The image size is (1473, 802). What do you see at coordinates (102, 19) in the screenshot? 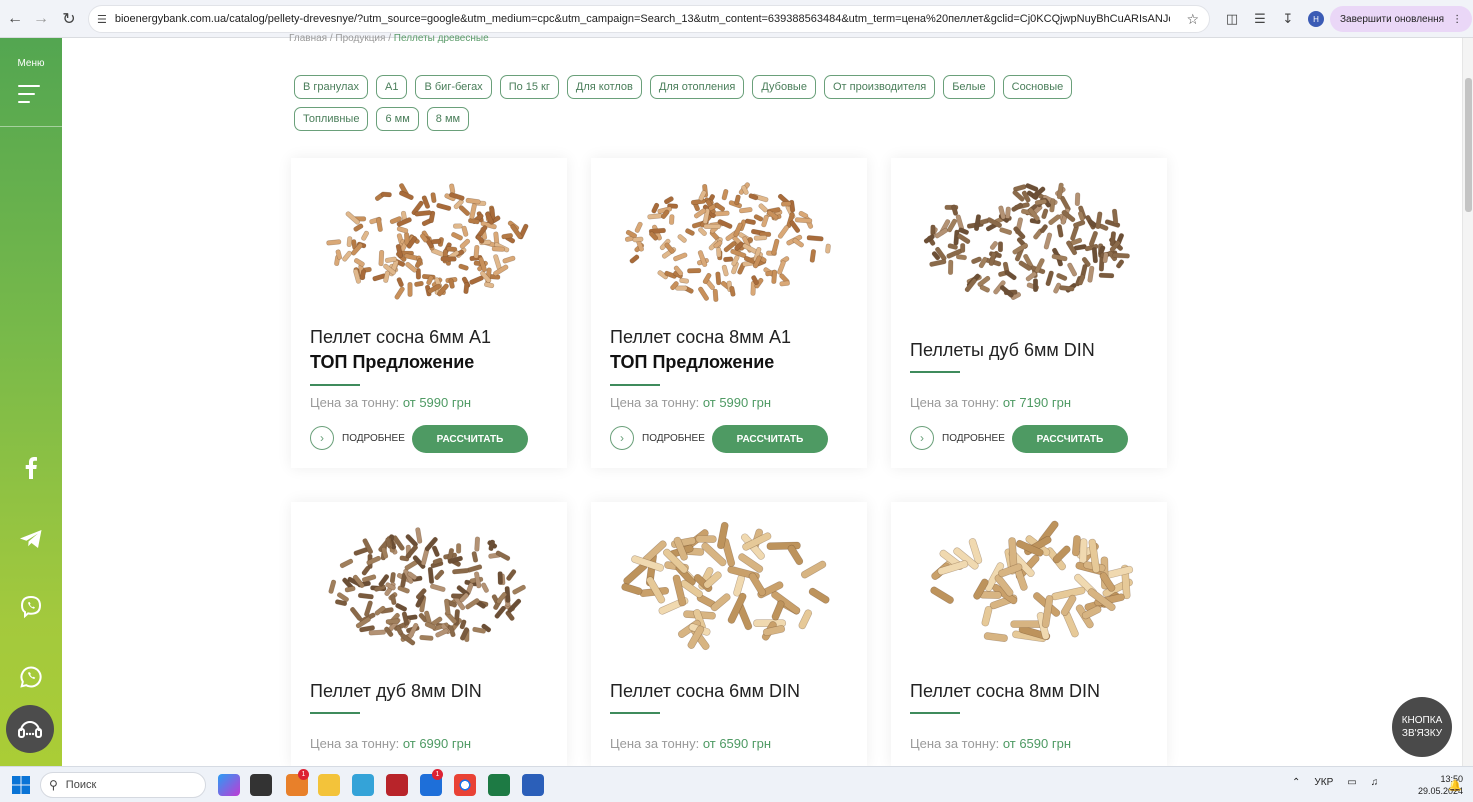
I see `site-info-icon: ☰` at bounding box center [102, 19].